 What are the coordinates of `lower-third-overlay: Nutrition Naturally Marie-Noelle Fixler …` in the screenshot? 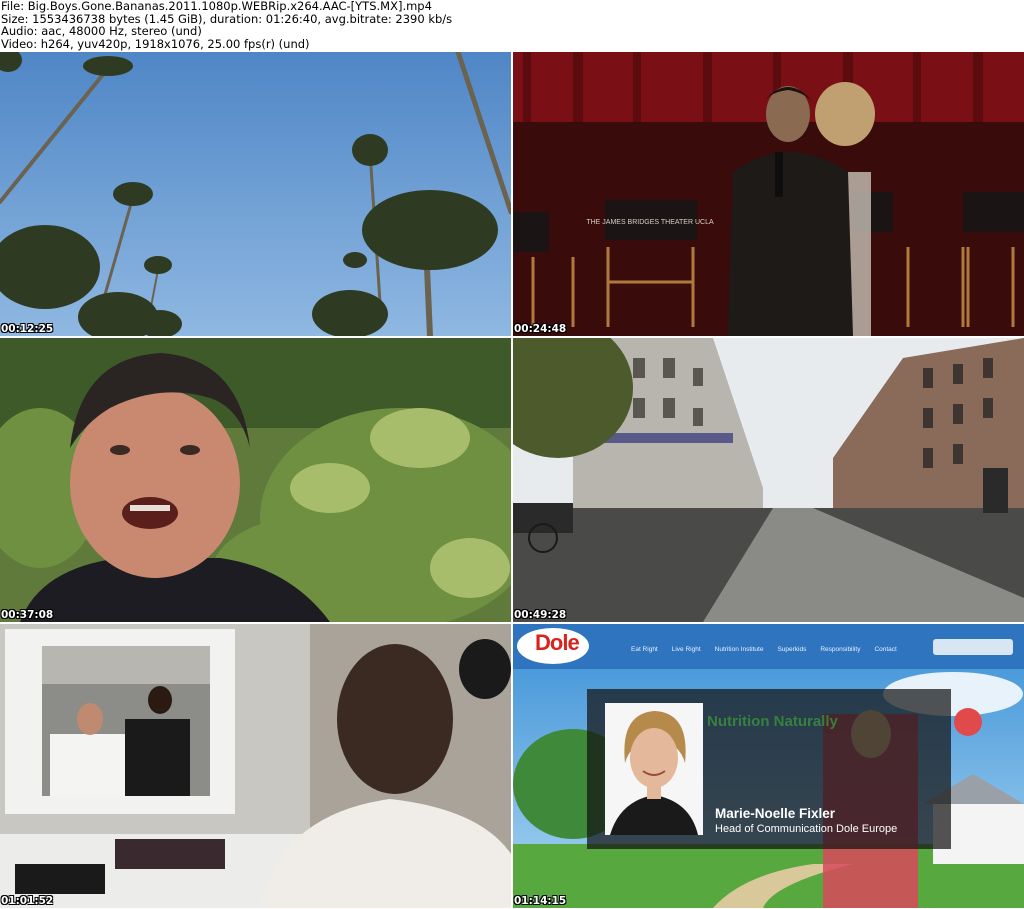 It's located at (769, 769).